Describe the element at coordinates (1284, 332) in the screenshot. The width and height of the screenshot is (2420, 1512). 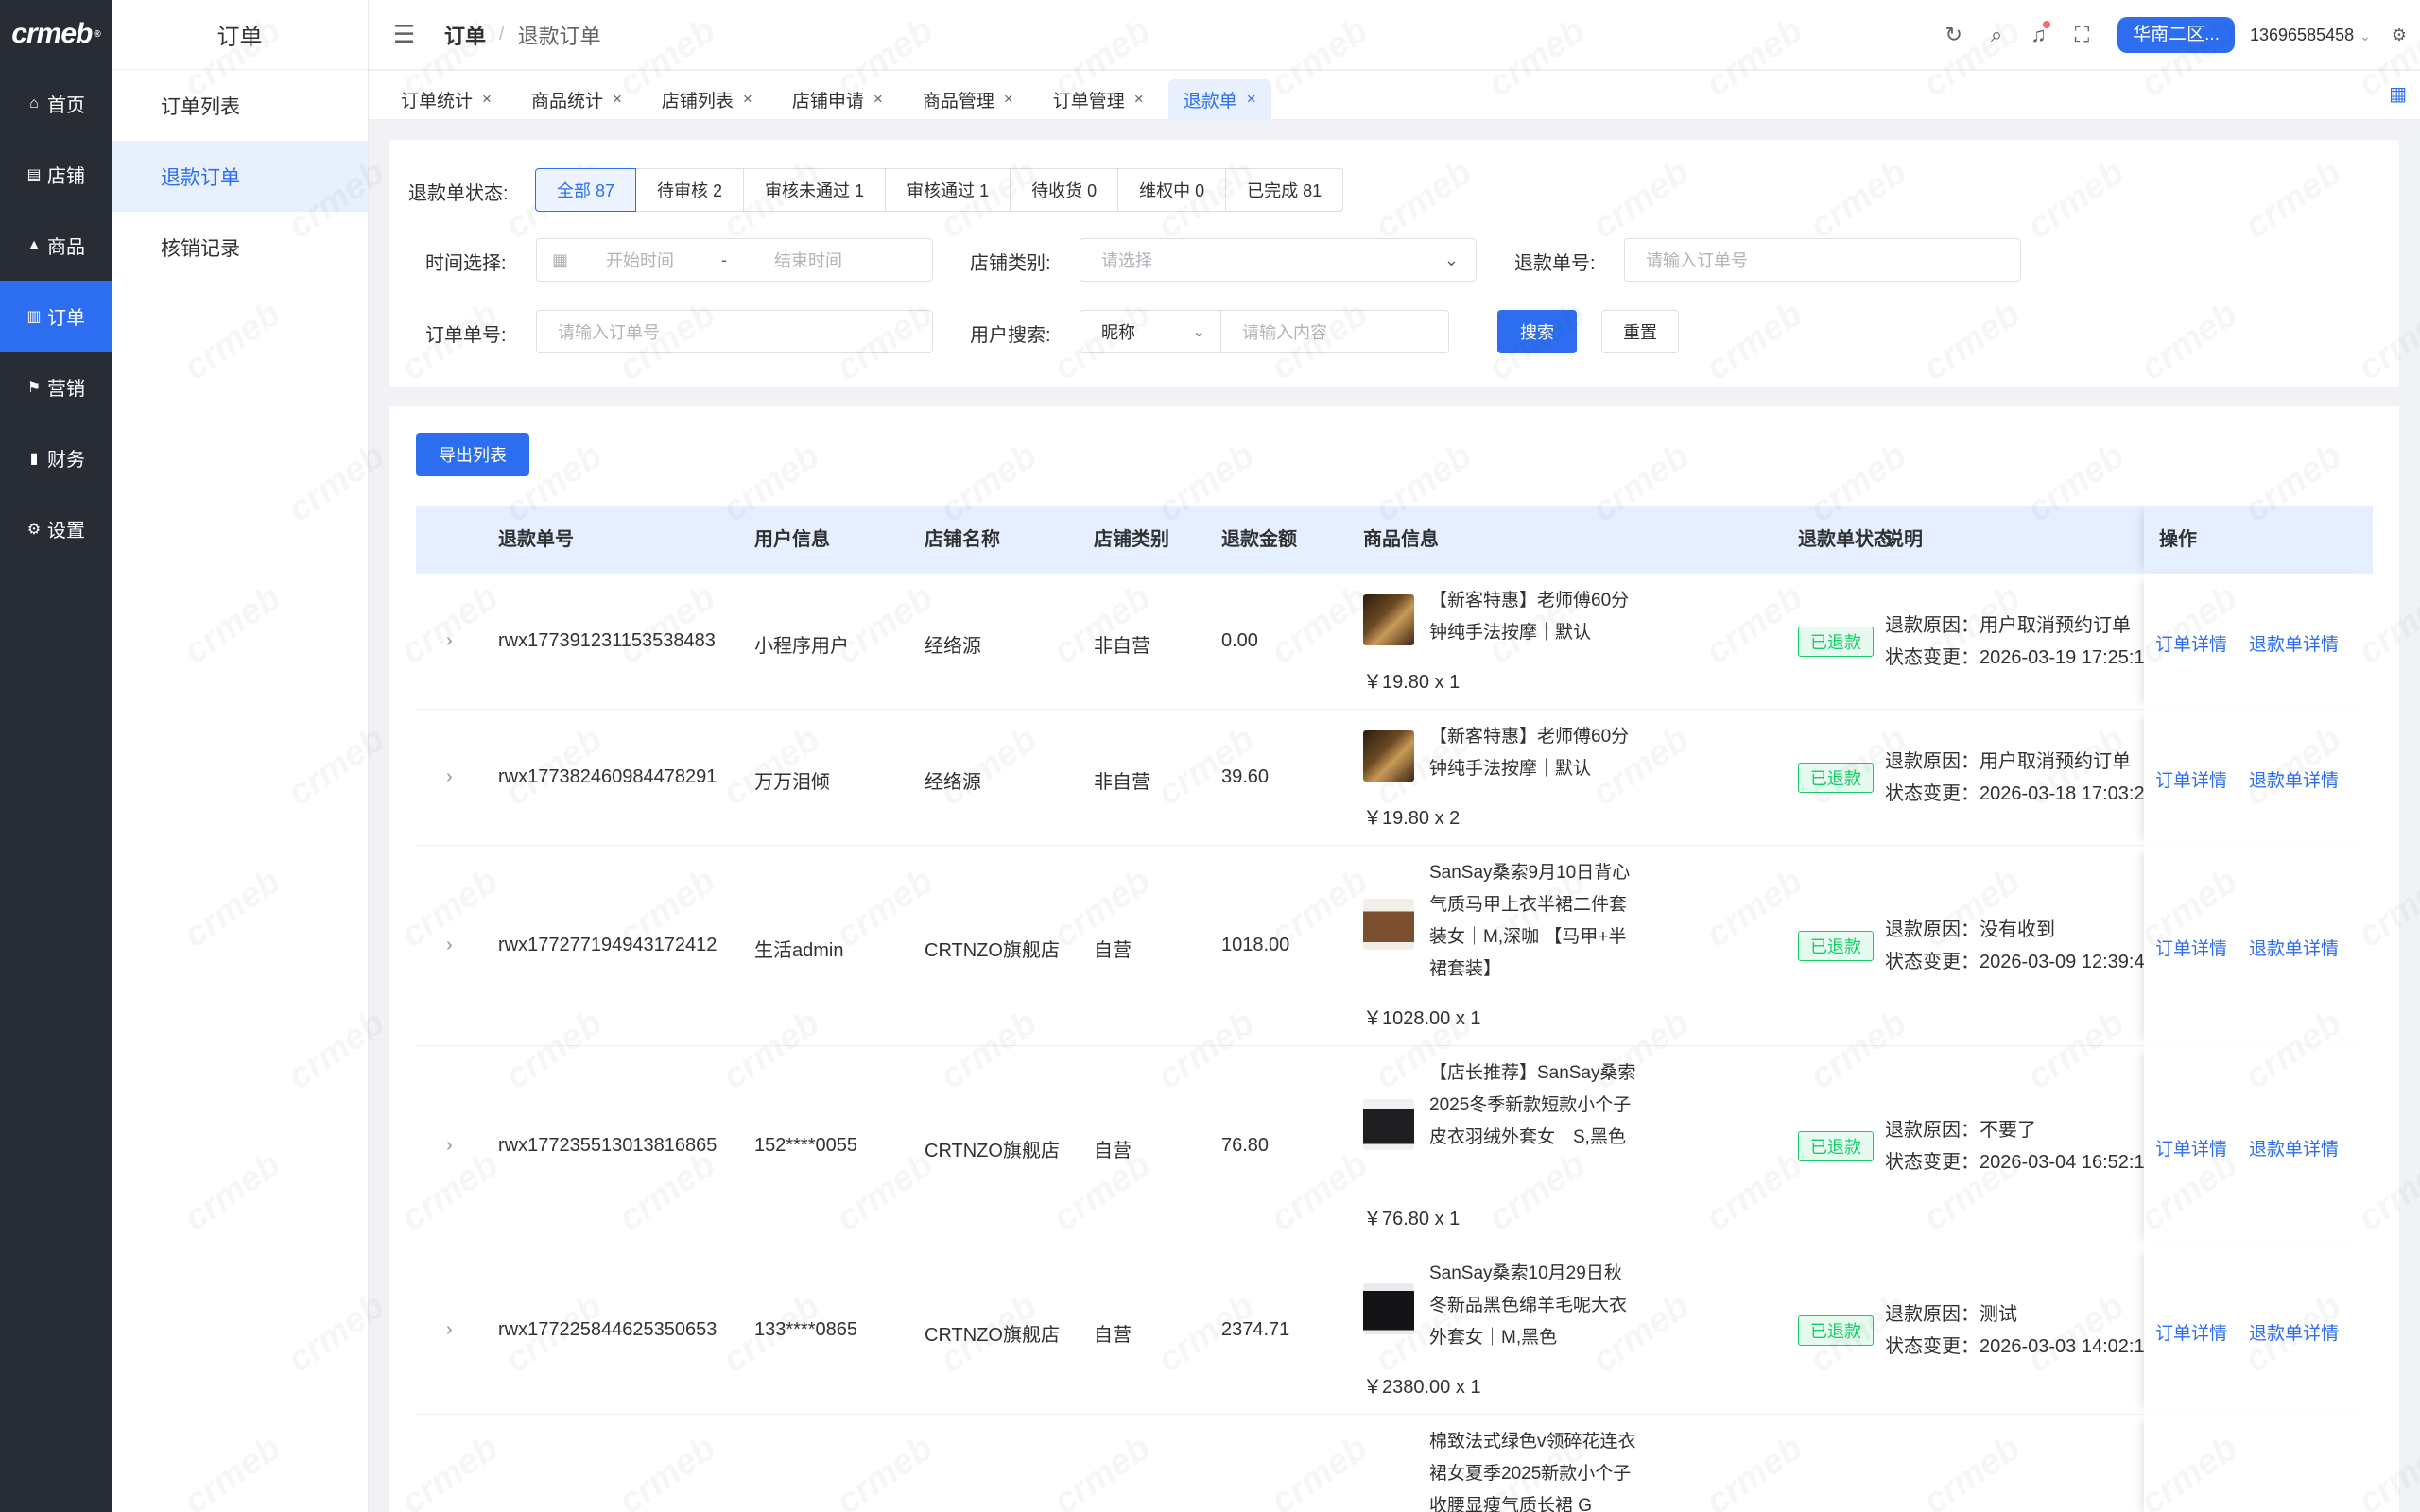
I see `user-search-placeholder: 请输入内容` at that location.